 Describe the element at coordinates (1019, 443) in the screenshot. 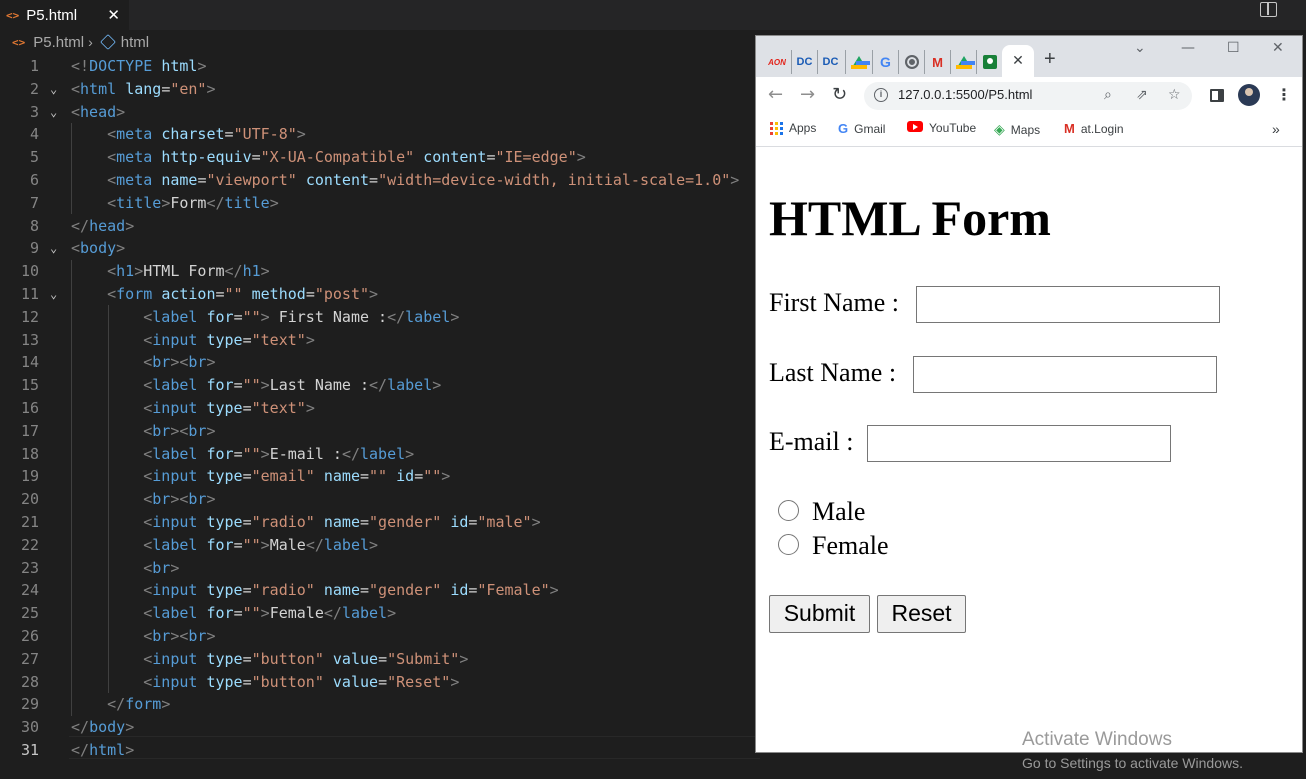

I see `email-input` at that location.